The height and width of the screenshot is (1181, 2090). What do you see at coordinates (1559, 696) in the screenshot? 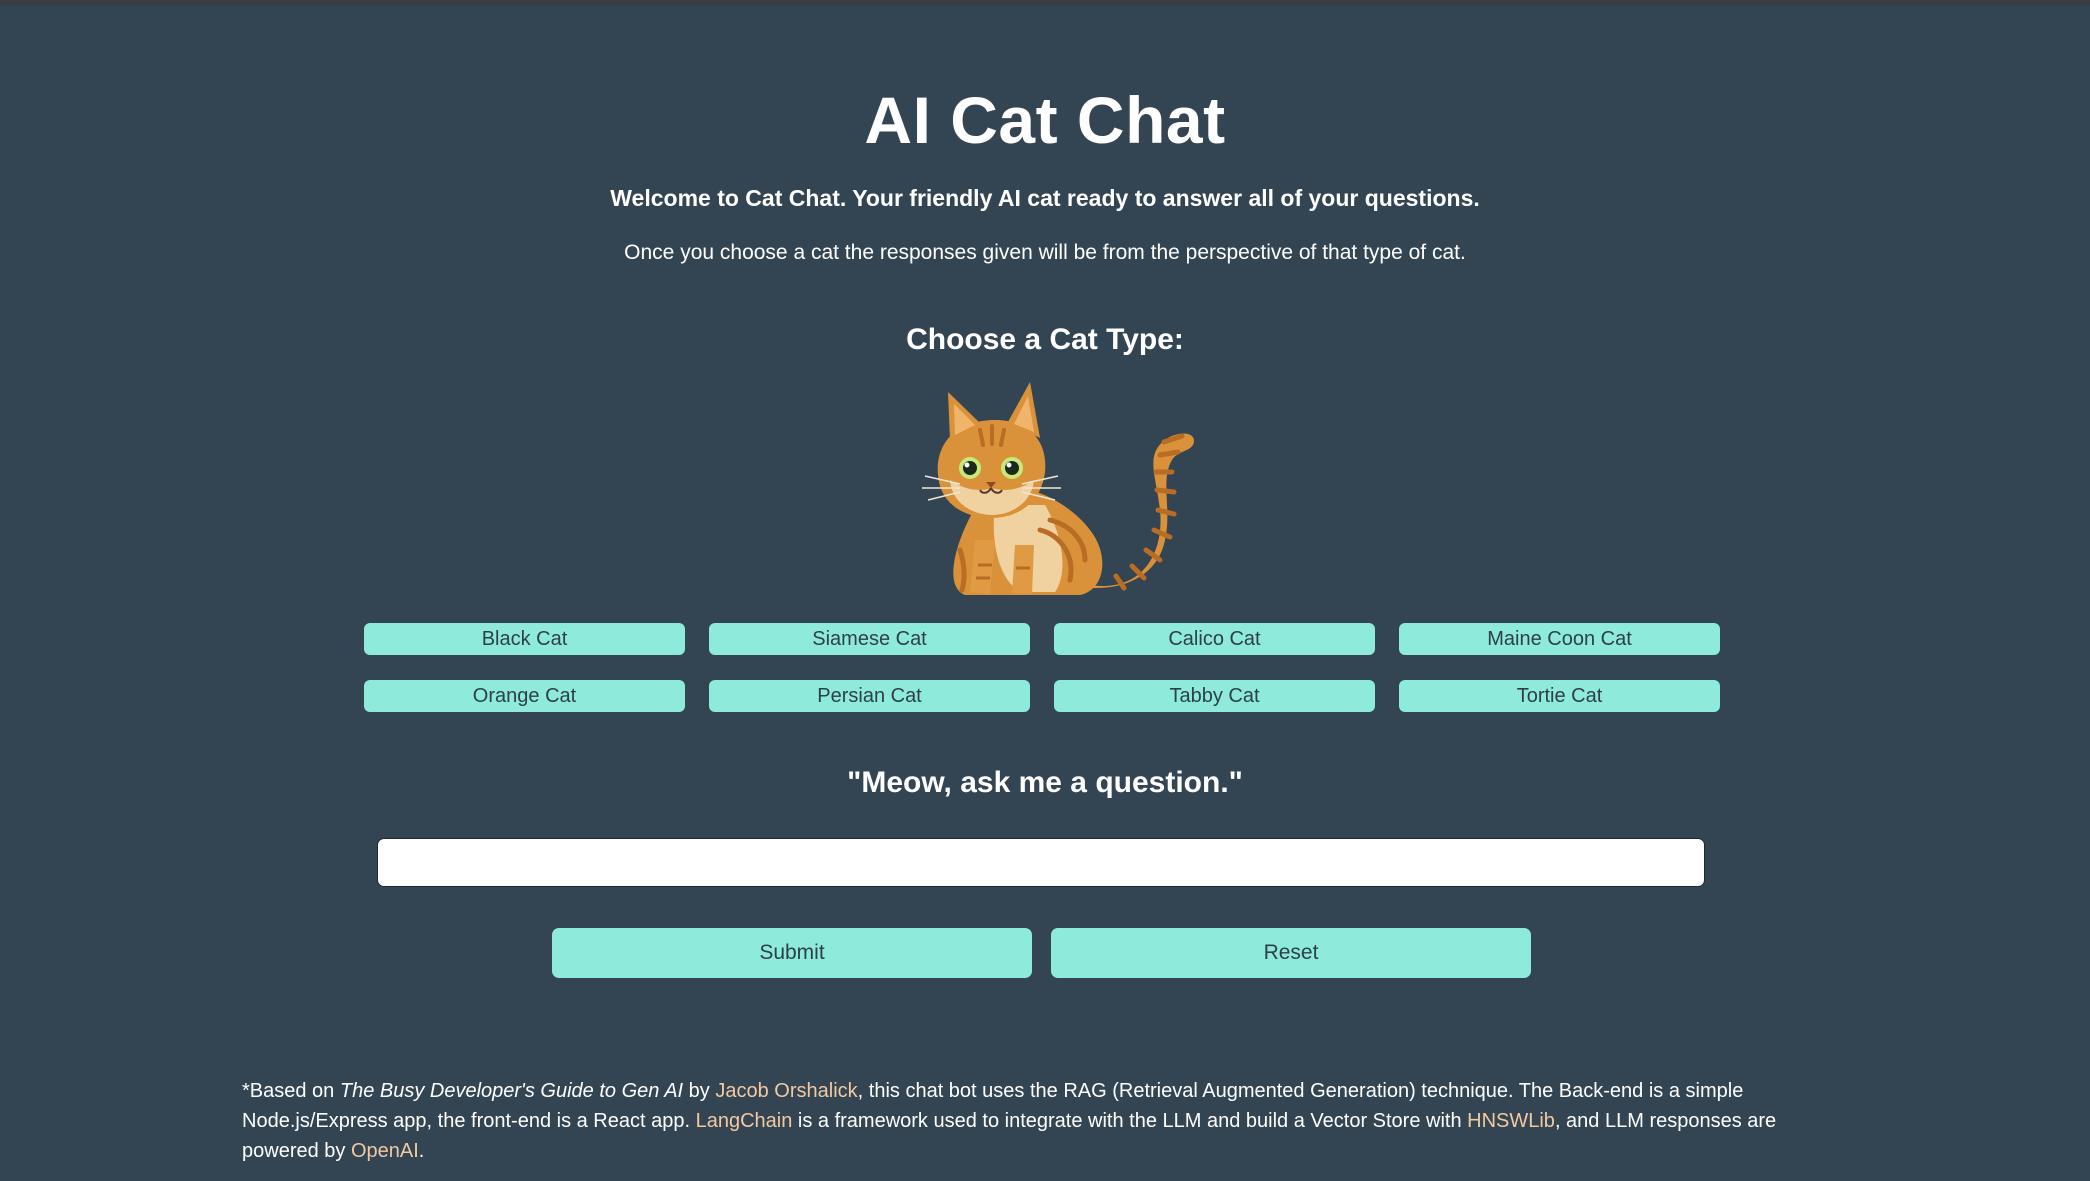
I see `tortie-cat-button: Tortie Cat` at bounding box center [1559, 696].